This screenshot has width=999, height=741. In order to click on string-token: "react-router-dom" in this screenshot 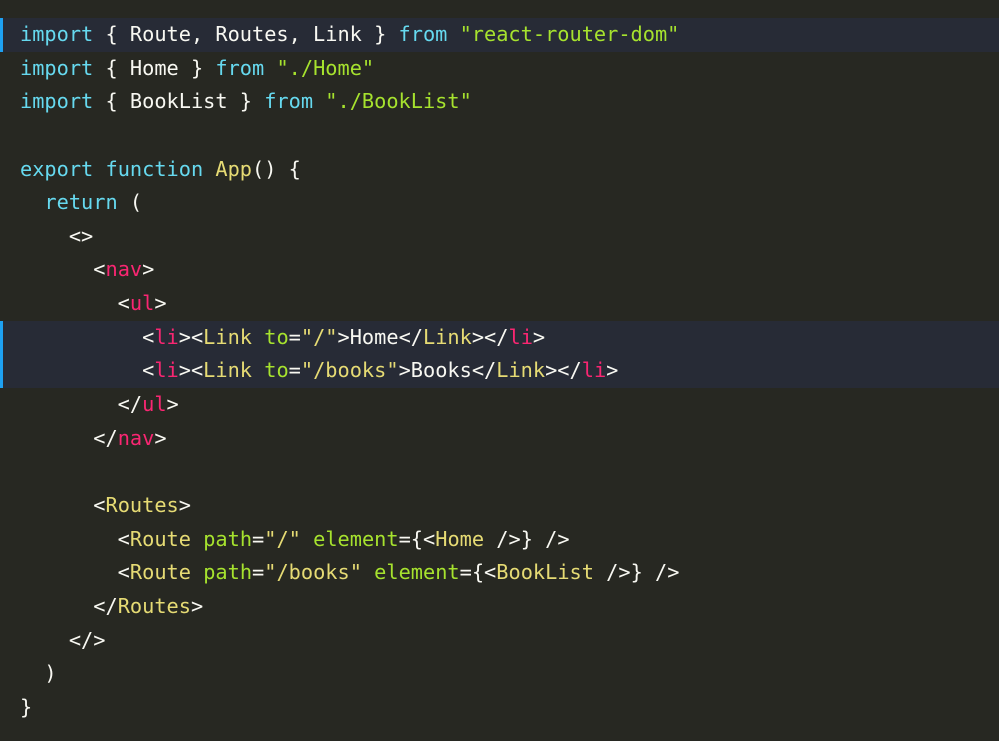, I will do `click(569, 34)`.